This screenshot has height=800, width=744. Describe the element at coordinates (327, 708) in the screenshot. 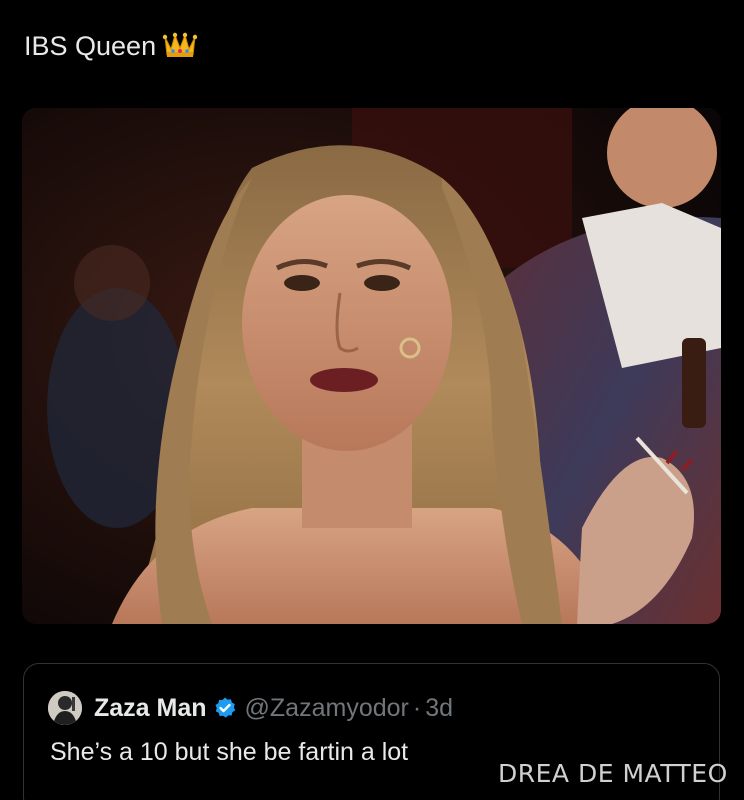

I see `user-handle: @Zazamyodor` at that location.